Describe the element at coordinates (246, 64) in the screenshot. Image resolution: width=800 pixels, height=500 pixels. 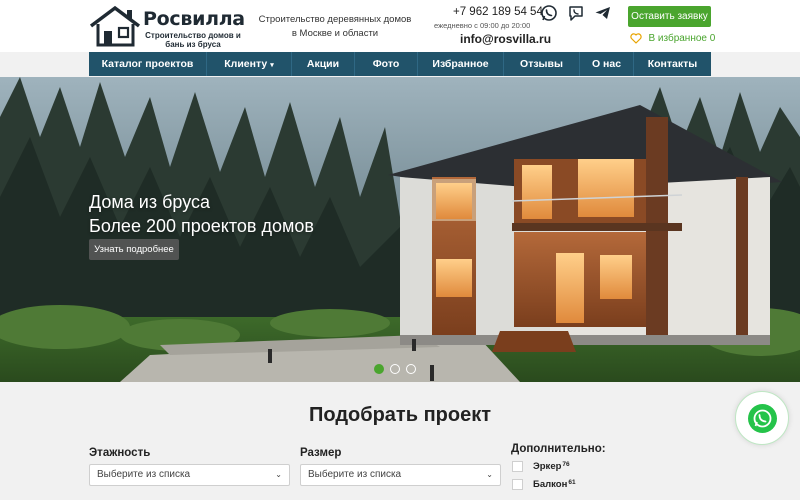
I see `nav-label: Клиенту` at that location.